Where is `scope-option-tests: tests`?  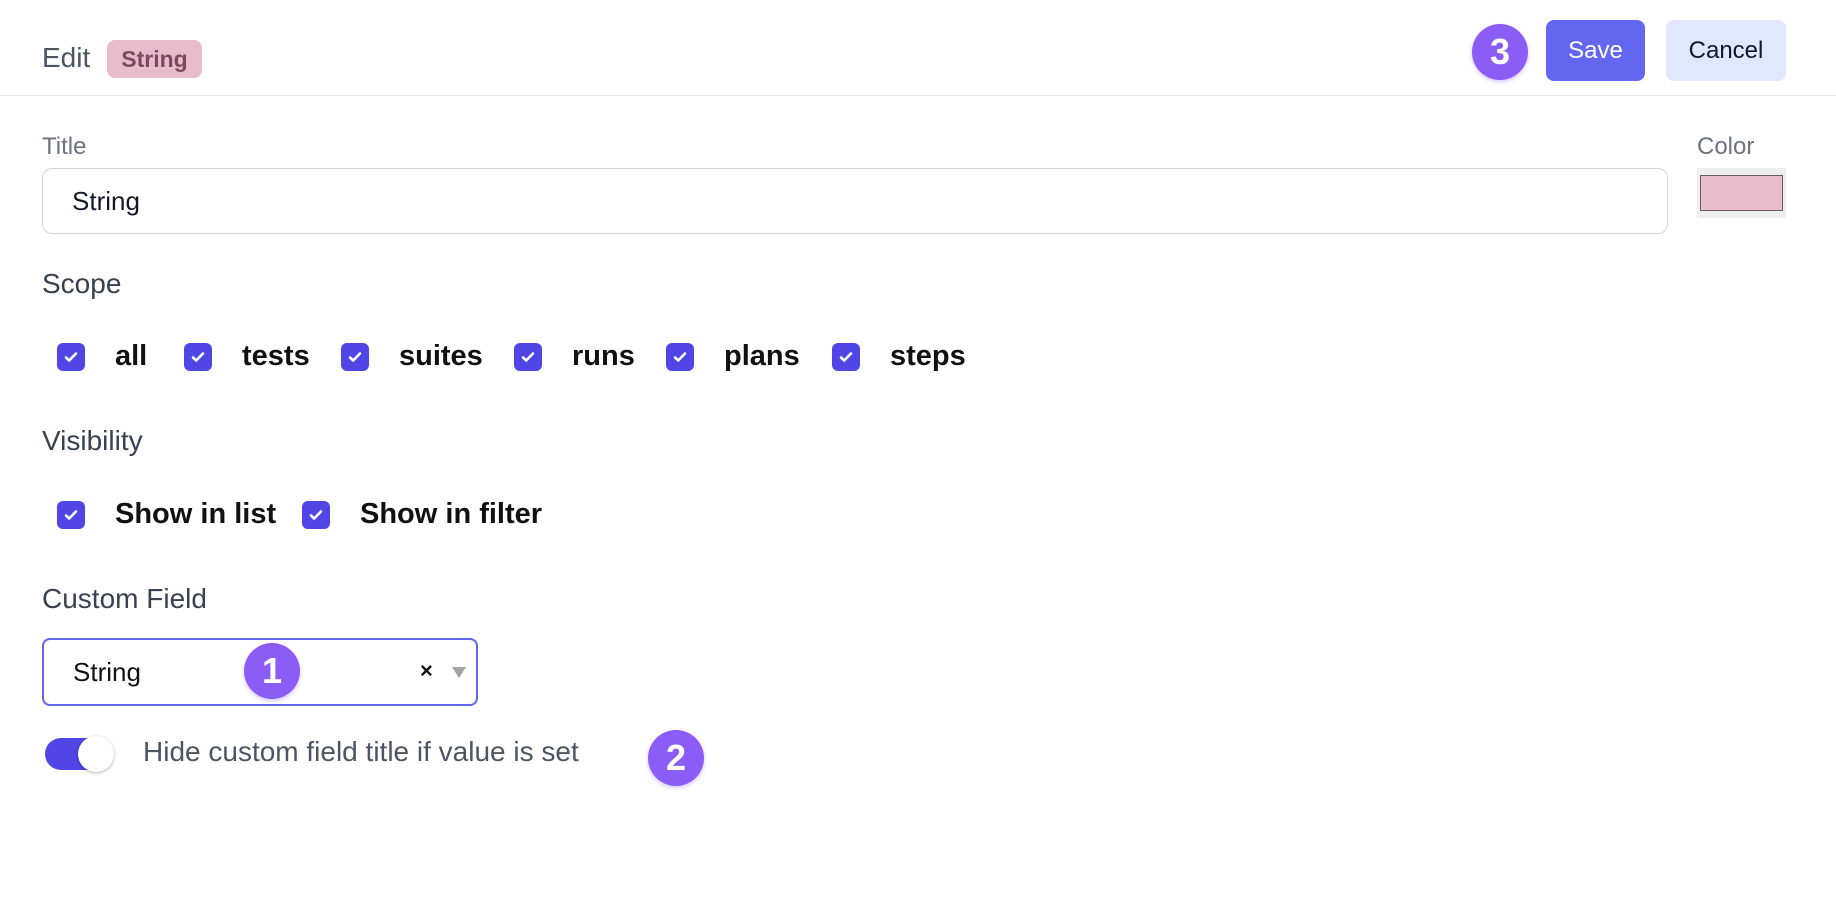 scope-option-tests: tests is located at coordinates (247, 356).